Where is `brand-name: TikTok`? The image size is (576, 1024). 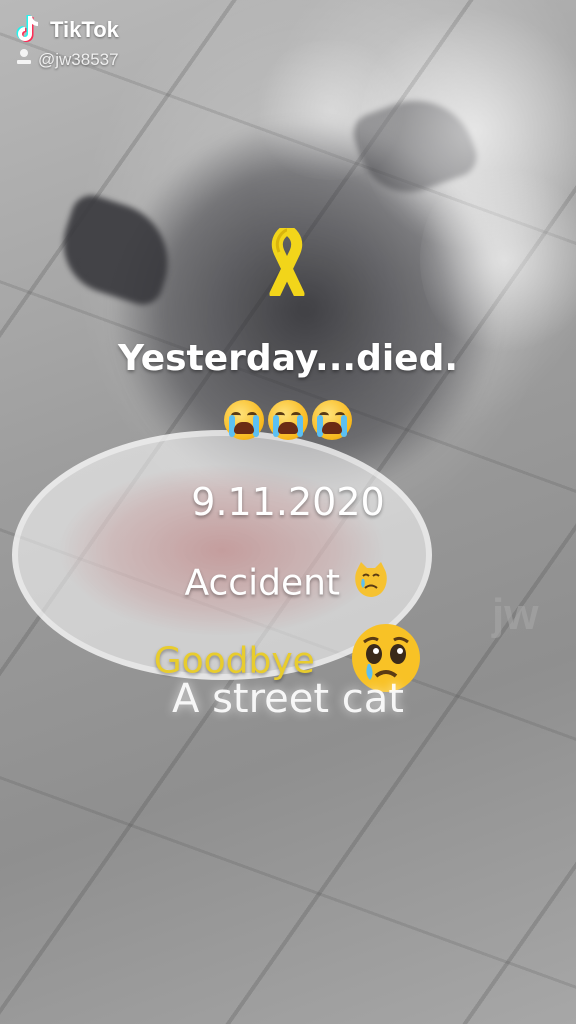 brand-name: TikTok is located at coordinates (84, 29).